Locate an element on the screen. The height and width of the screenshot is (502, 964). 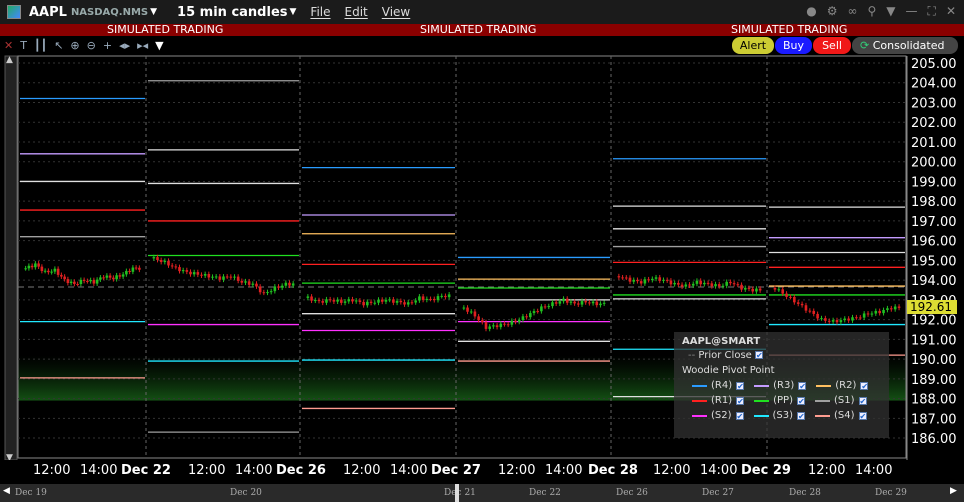
scroll-left-icon: ◀ is located at coordinates (6, 491).